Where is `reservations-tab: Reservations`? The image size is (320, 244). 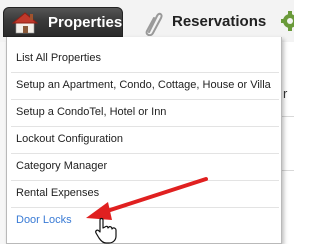
reservations-tab: Reservations is located at coordinates (204, 22).